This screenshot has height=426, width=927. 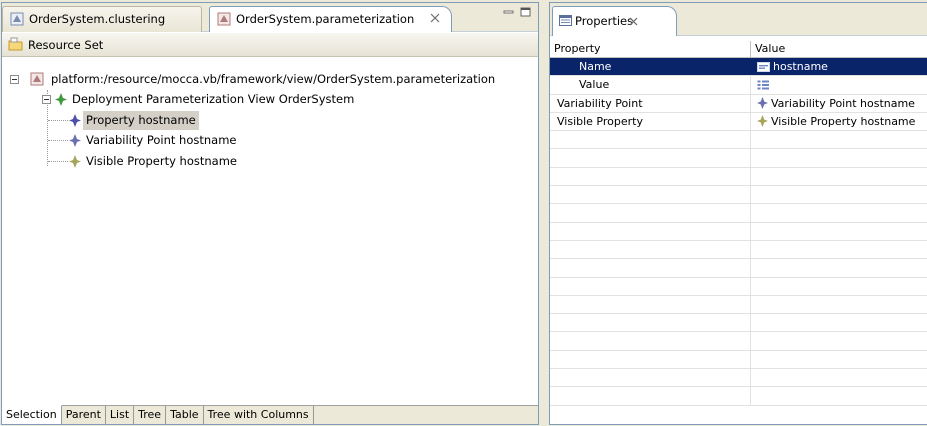 What do you see at coordinates (120, 415) in the screenshot?
I see `page-tab-list: List` at bounding box center [120, 415].